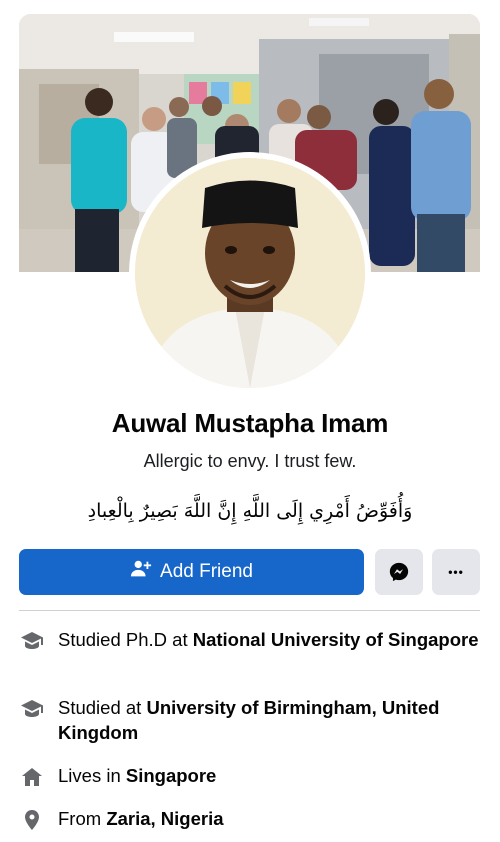 This screenshot has height=842, width=500. I want to click on profile-bio: Allergic to envy. I trust few., so click(250, 461).